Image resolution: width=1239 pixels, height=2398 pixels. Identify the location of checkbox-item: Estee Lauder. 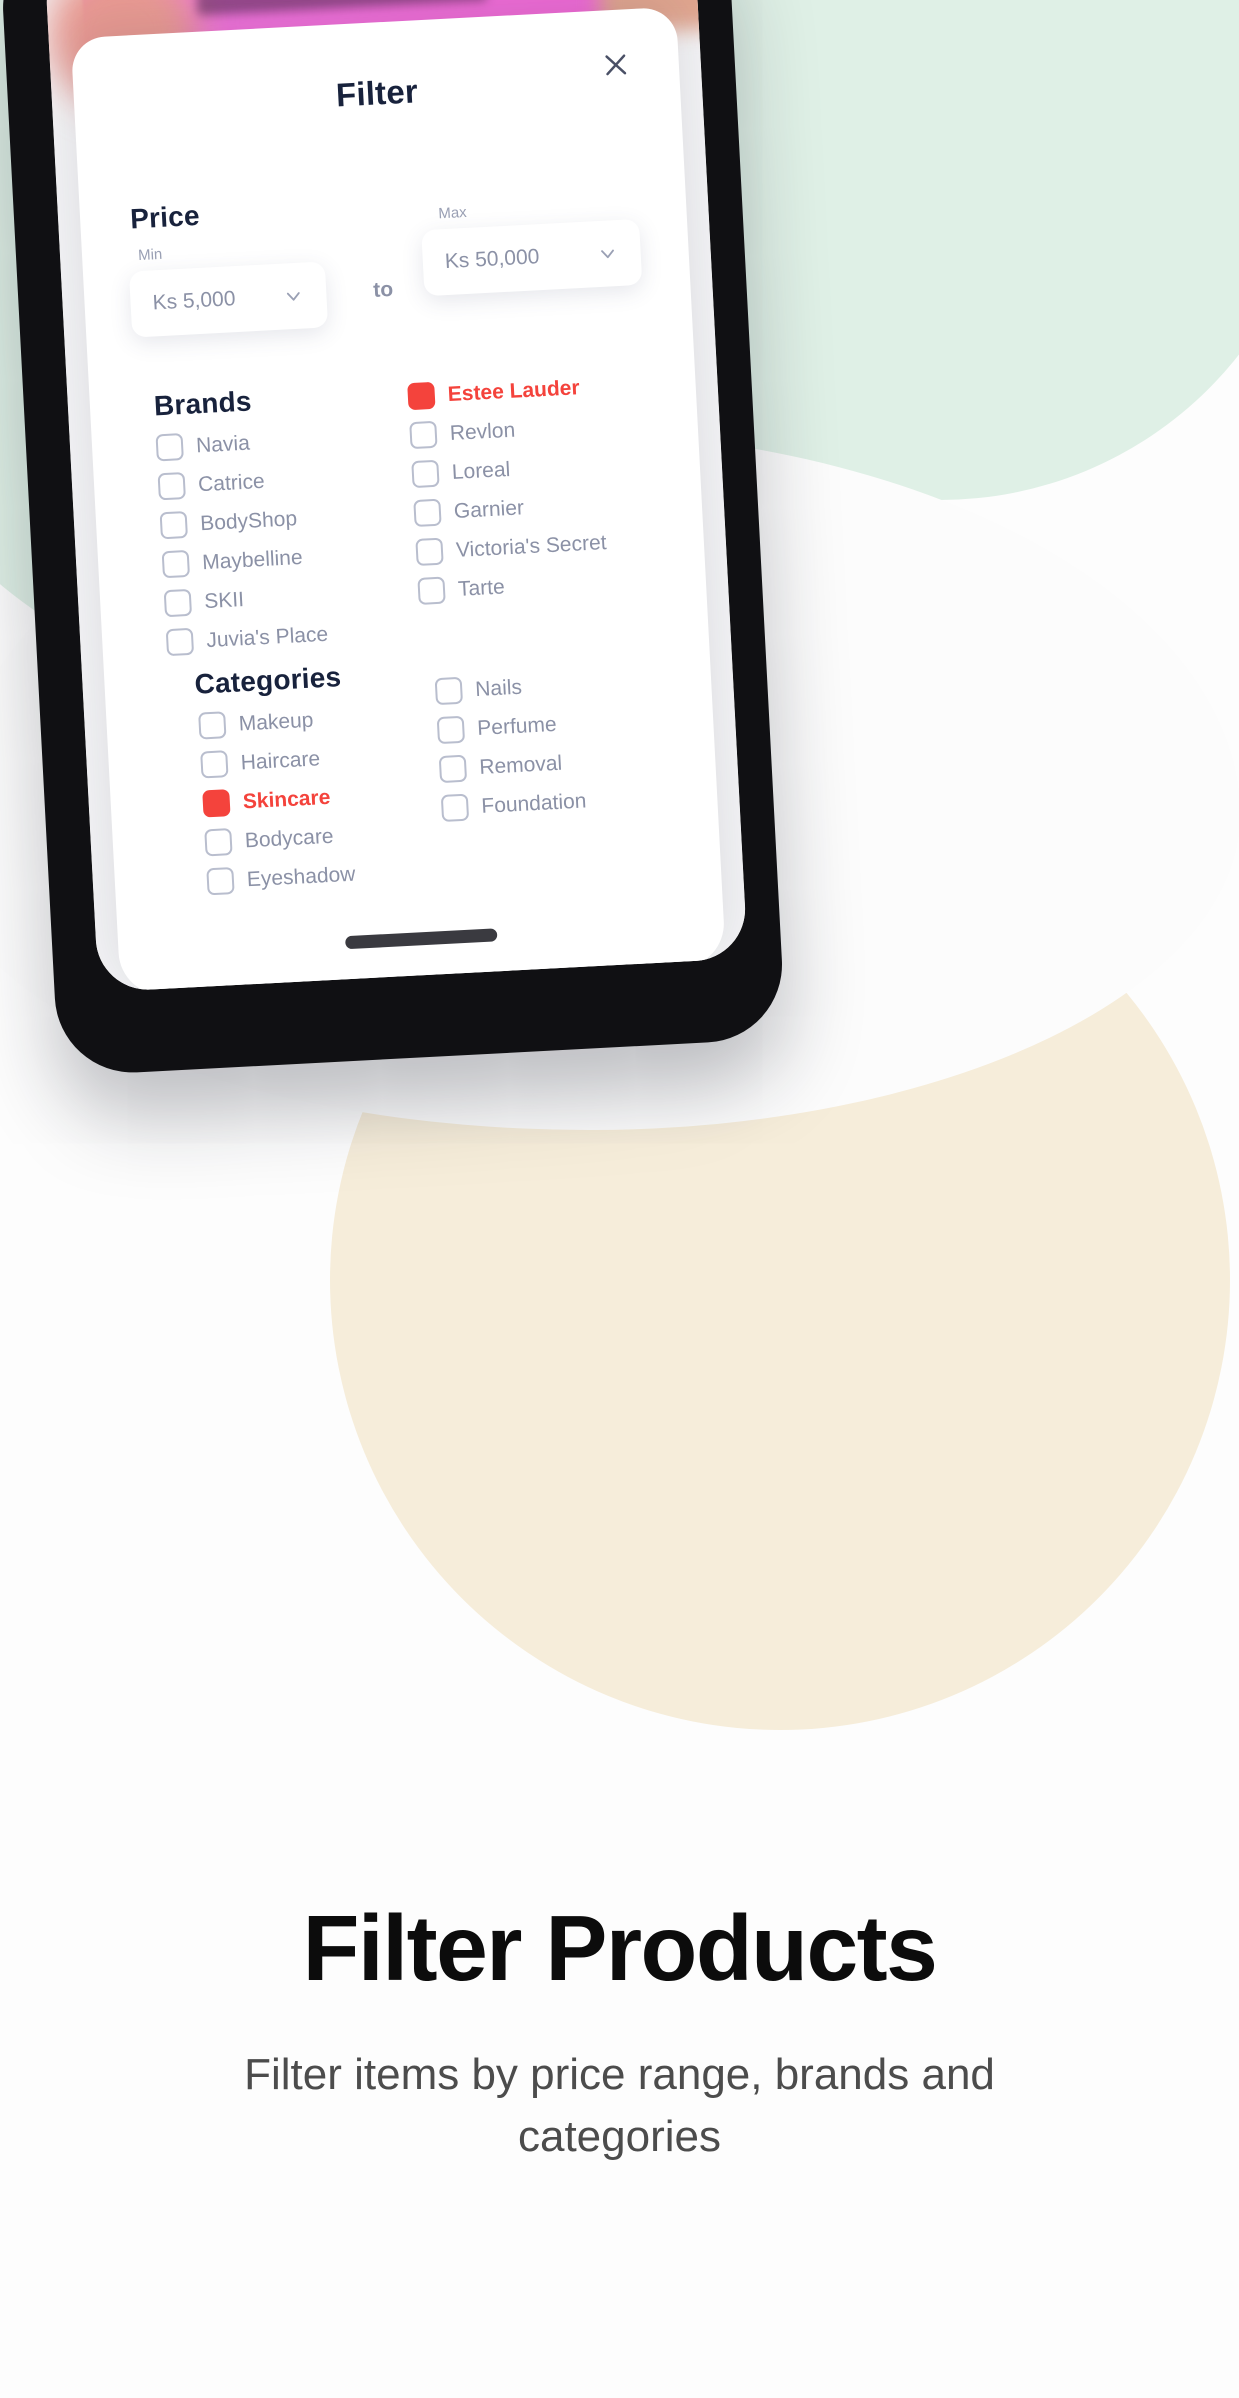
(503, 392).